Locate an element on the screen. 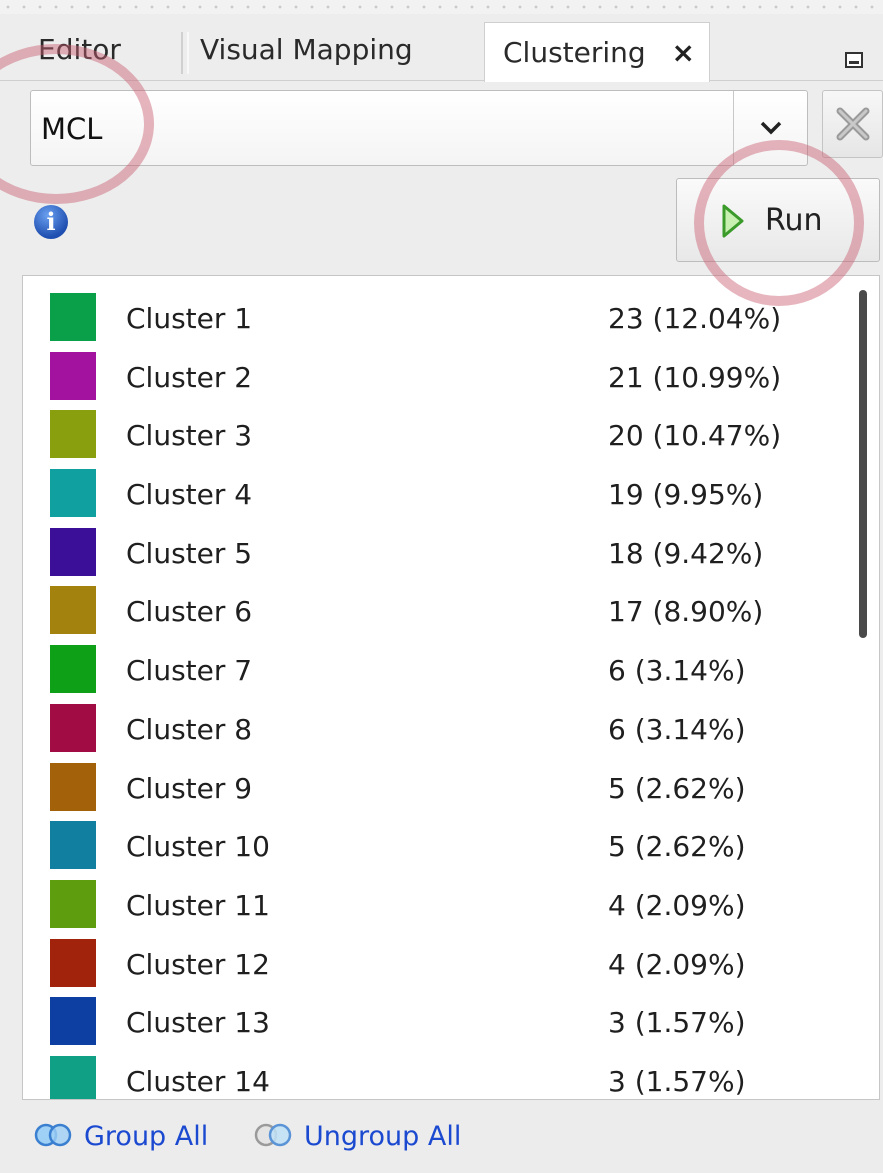 The image size is (883, 1173). algorithm-dropdown-button is located at coordinates (770, 128).